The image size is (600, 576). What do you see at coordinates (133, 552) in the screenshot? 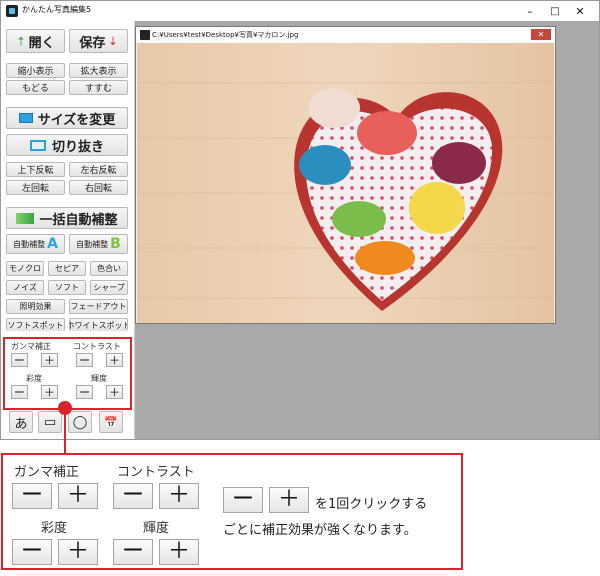
I see `callout-brightness-minus-button: ー` at bounding box center [133, 552].